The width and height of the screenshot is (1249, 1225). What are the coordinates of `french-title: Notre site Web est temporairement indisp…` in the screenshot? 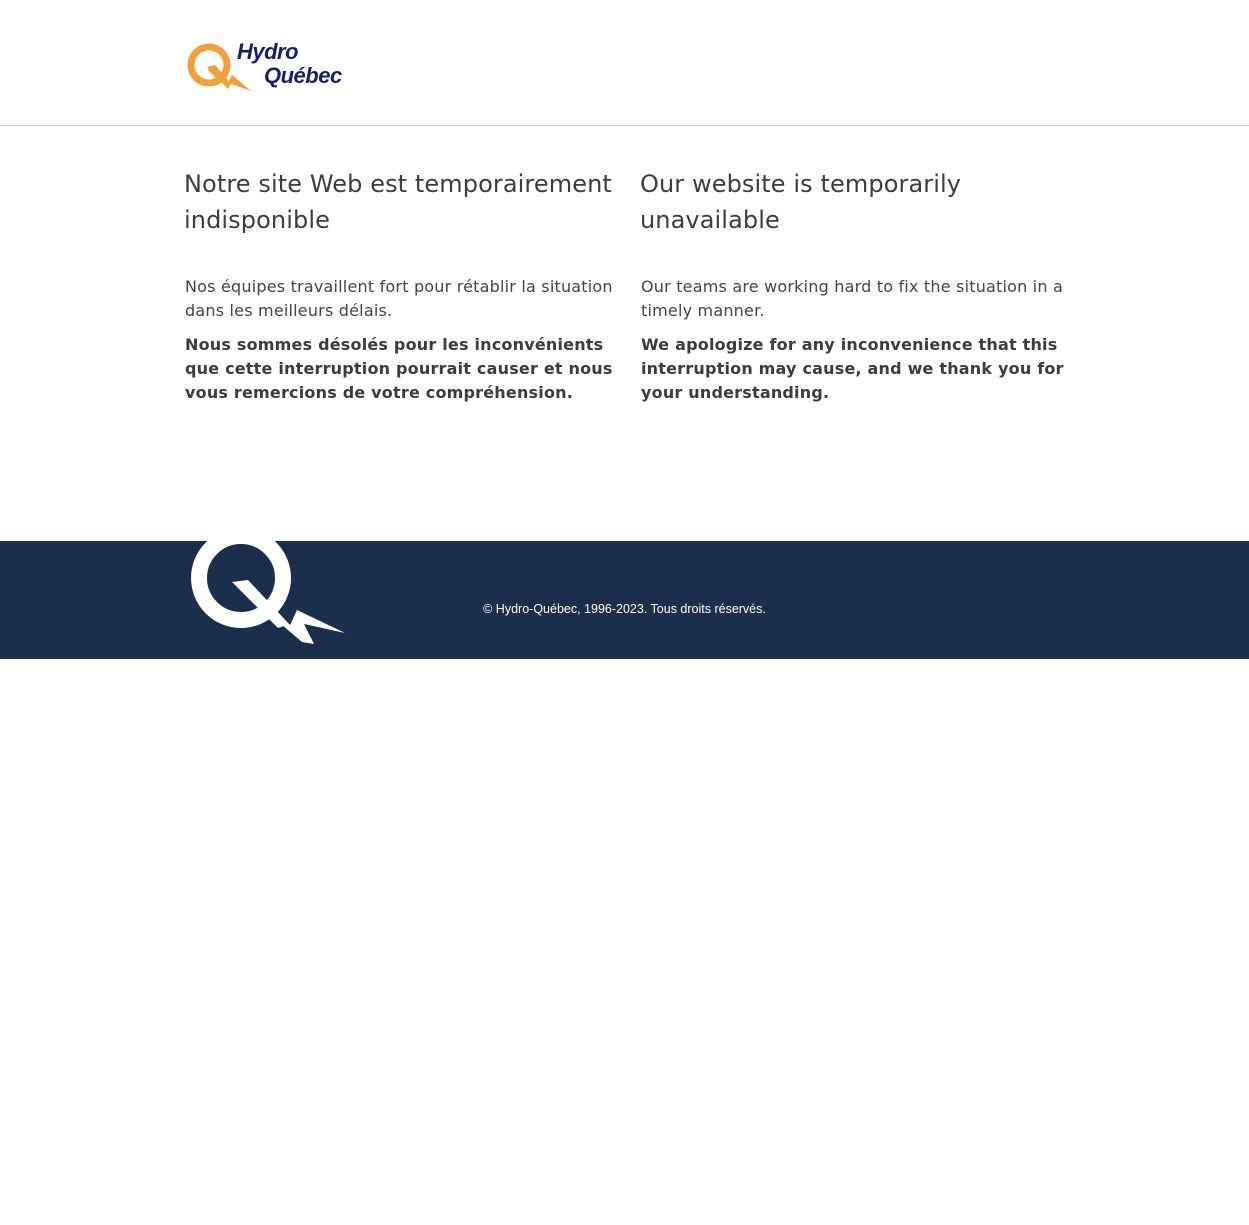 It's located at (398, 202).